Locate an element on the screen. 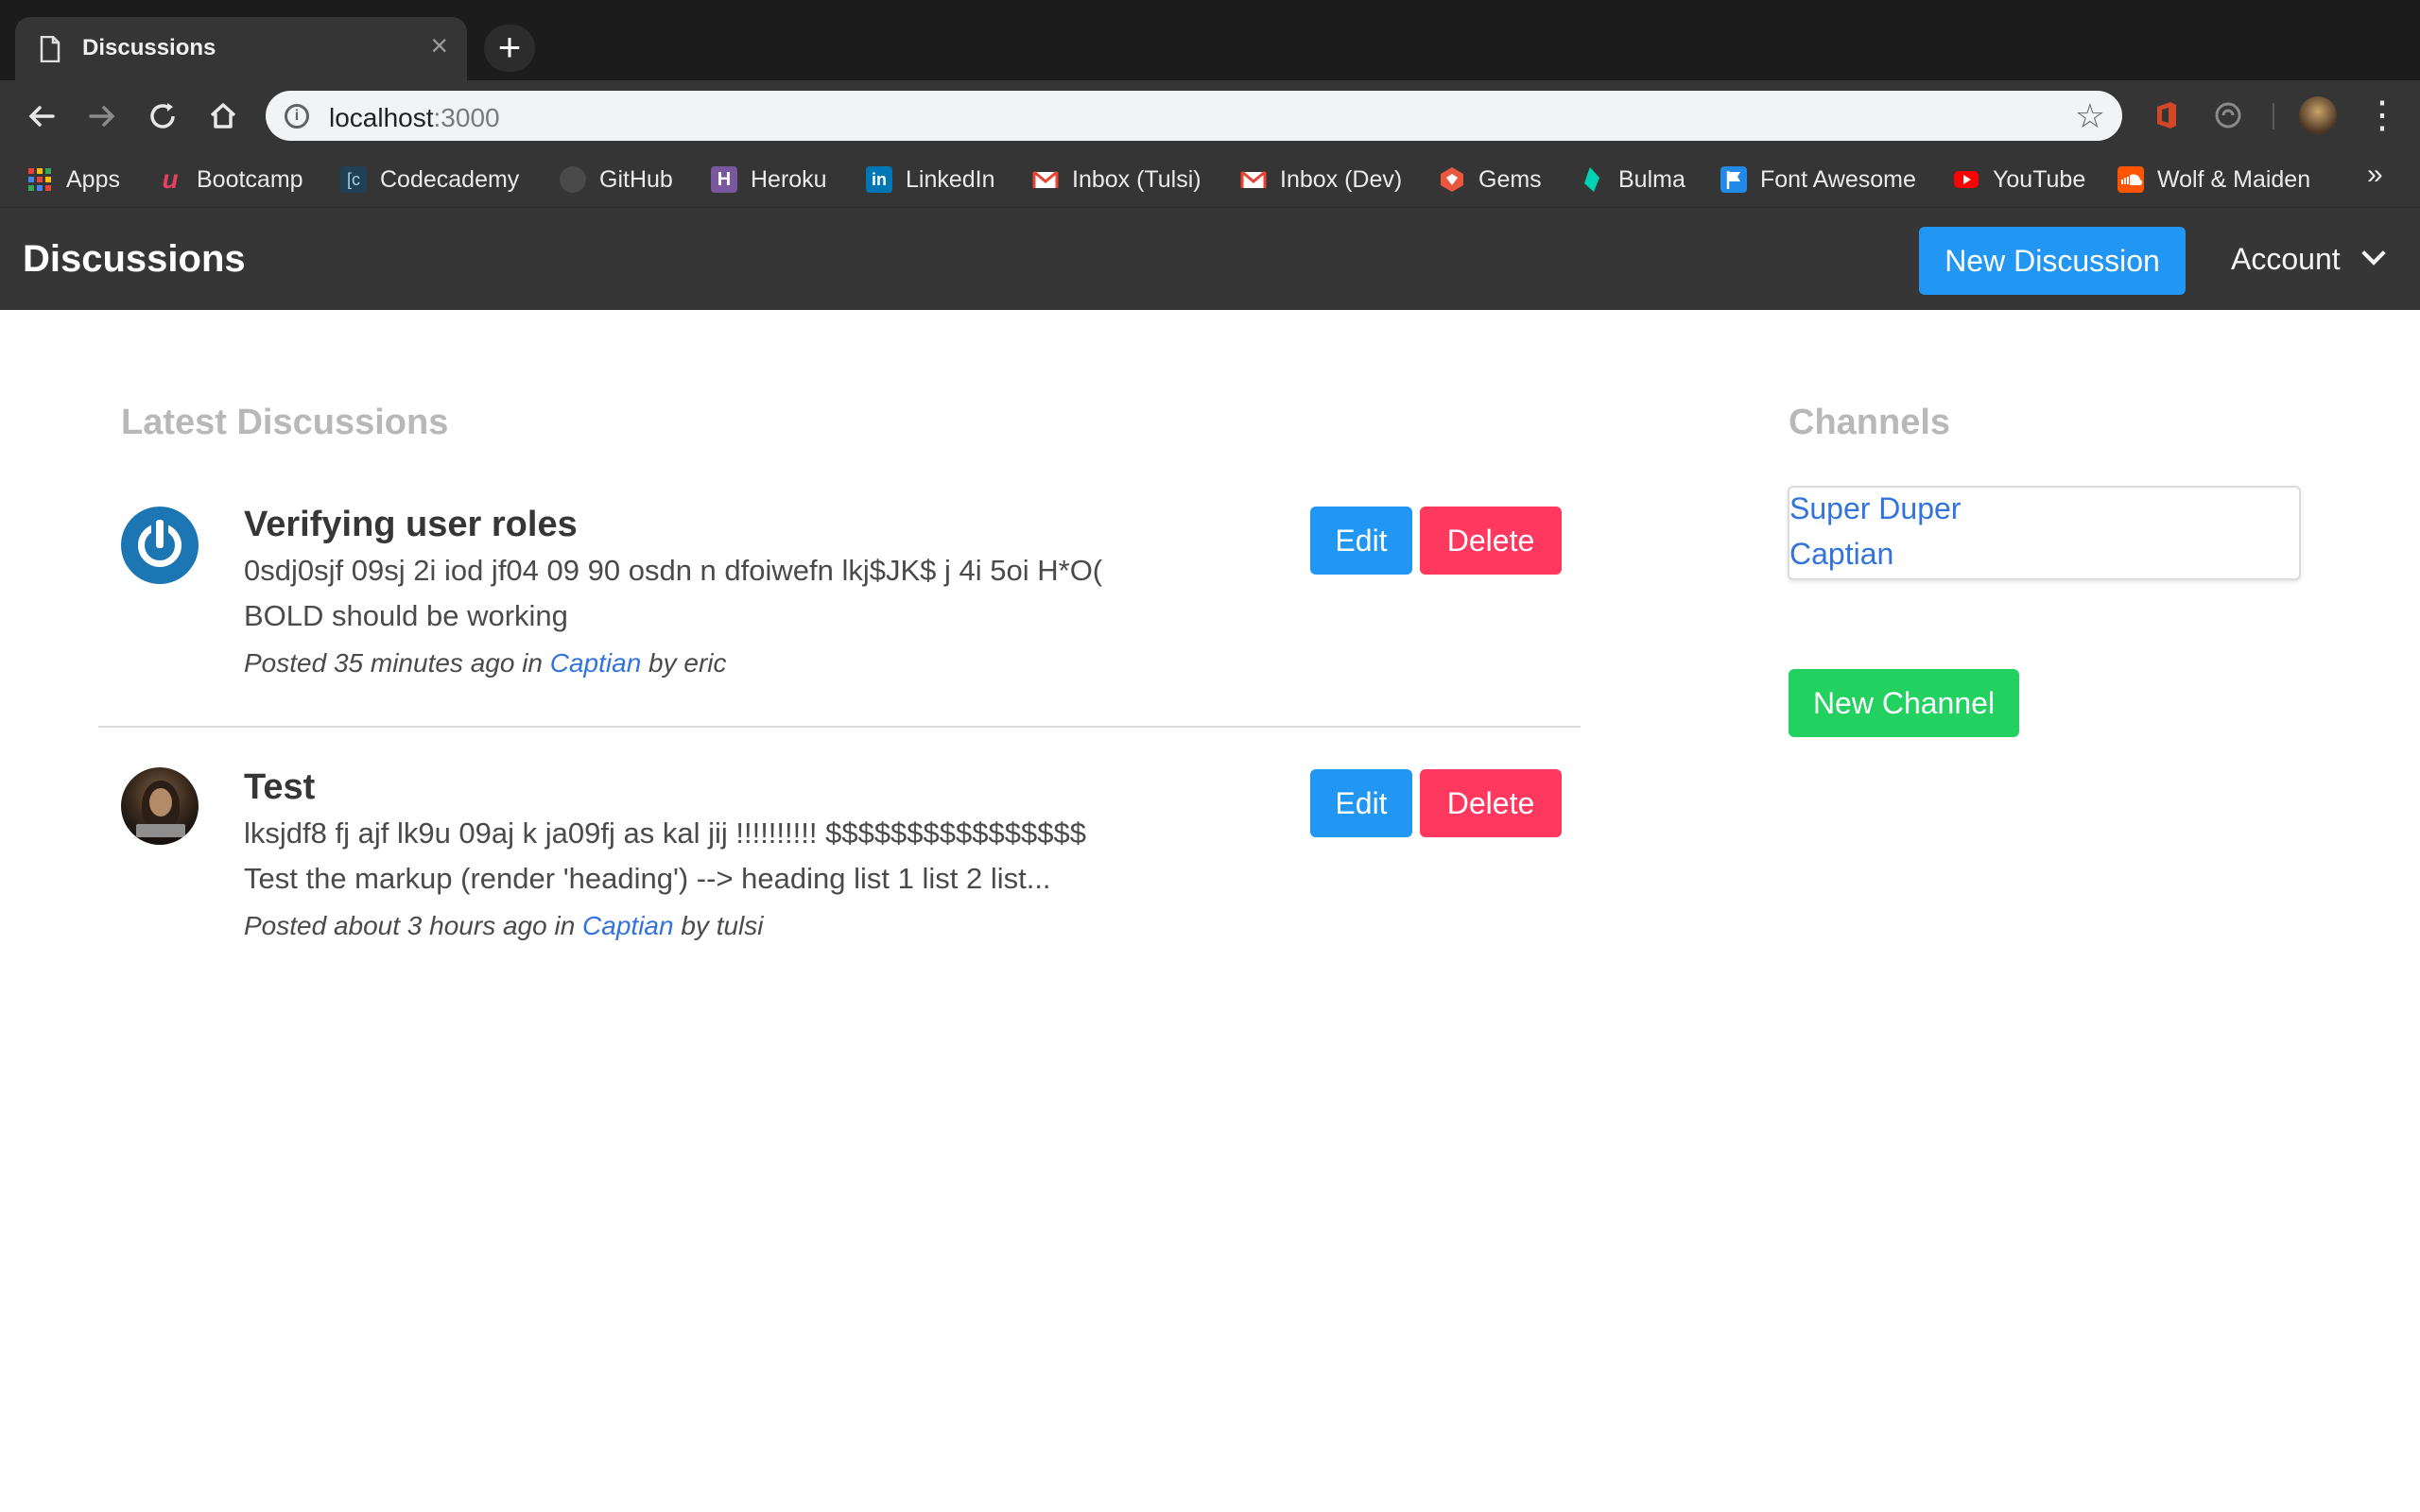 The width and height of the screenshot is (2420, 1512). channels-heading: Channels is located at coordinates (1870, 422).